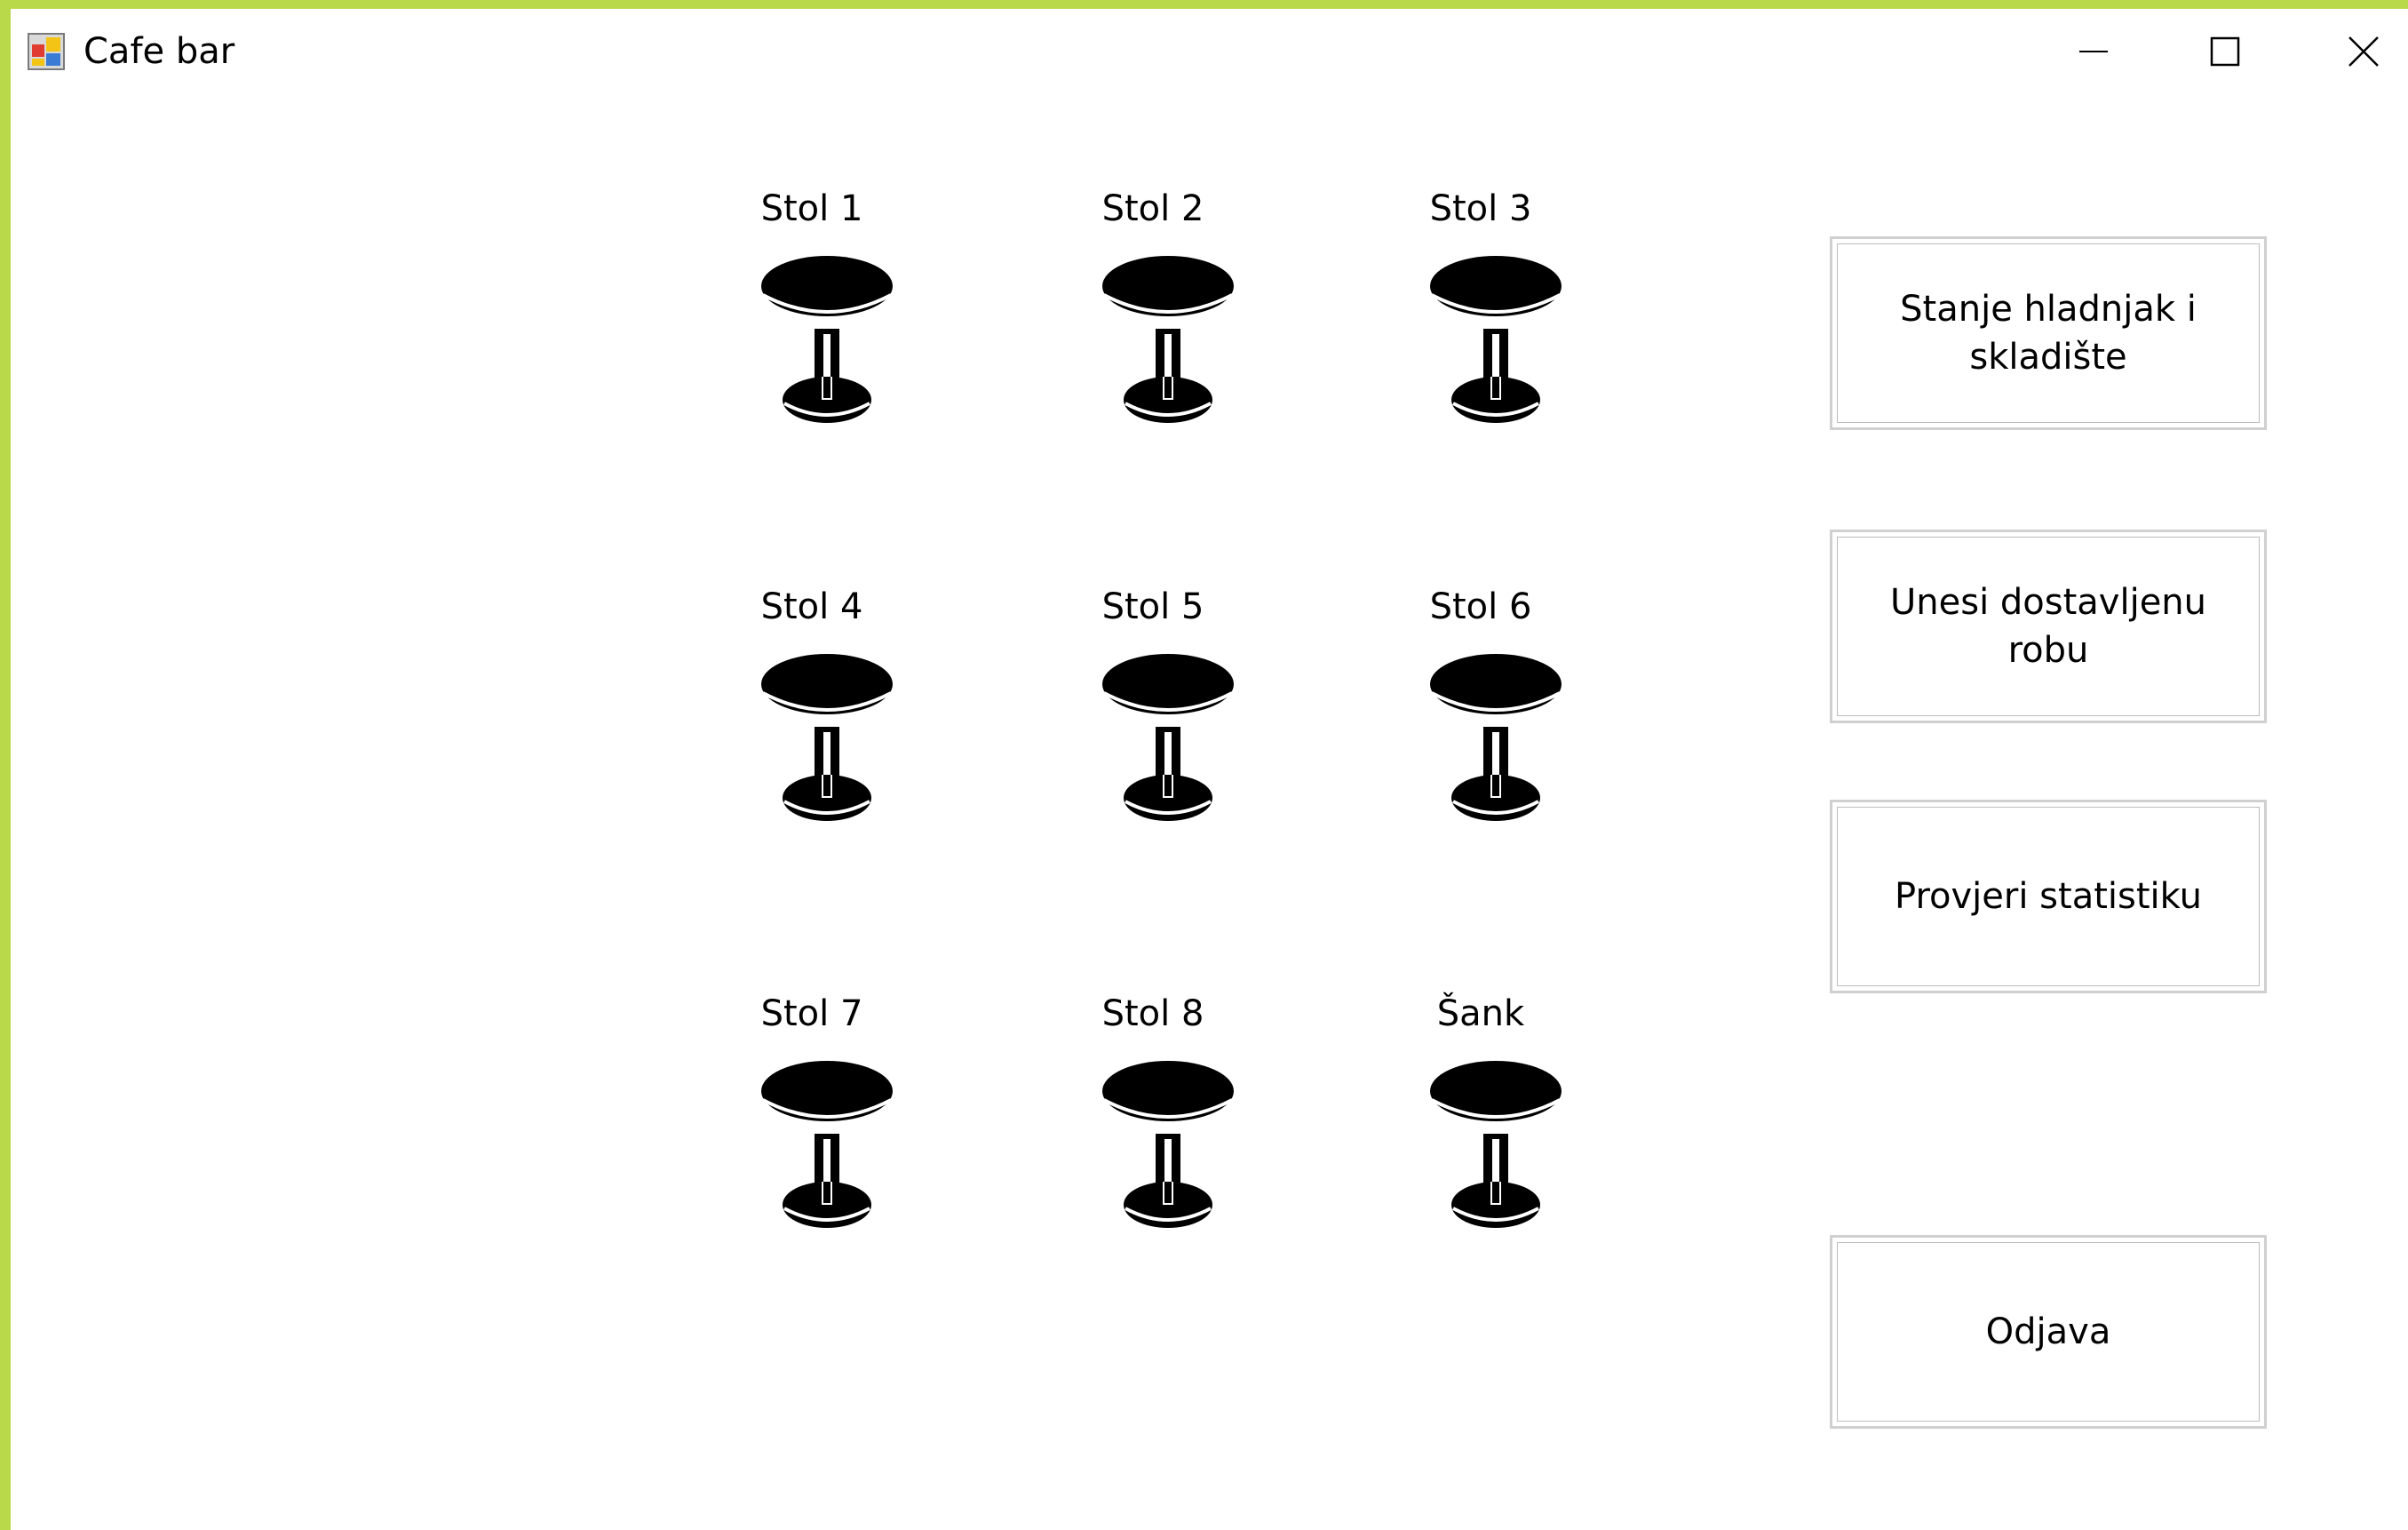  Describe the element at coordinates (2049, 1332) in the screenshot. I see `logout-button: Odjava` at that location.